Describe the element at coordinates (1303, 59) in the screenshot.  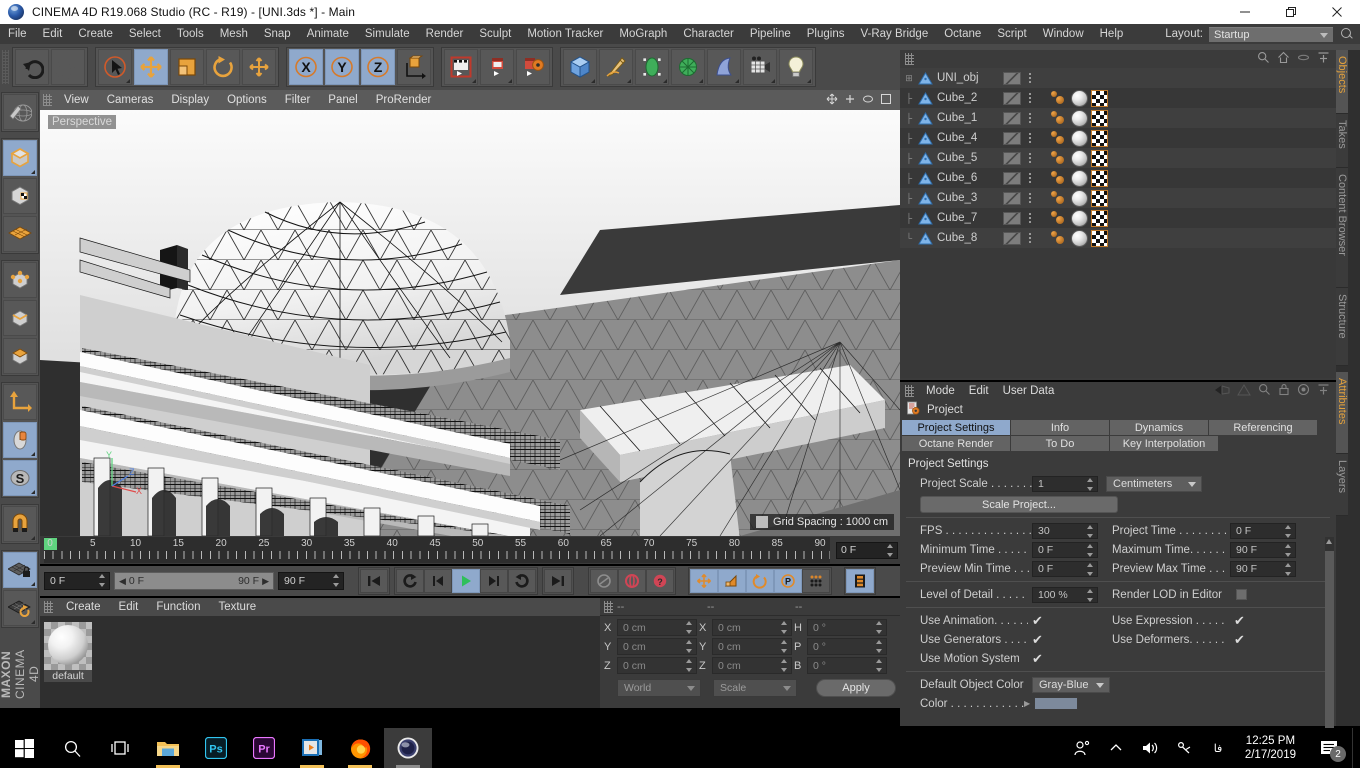
I see `link-icon` at that location.